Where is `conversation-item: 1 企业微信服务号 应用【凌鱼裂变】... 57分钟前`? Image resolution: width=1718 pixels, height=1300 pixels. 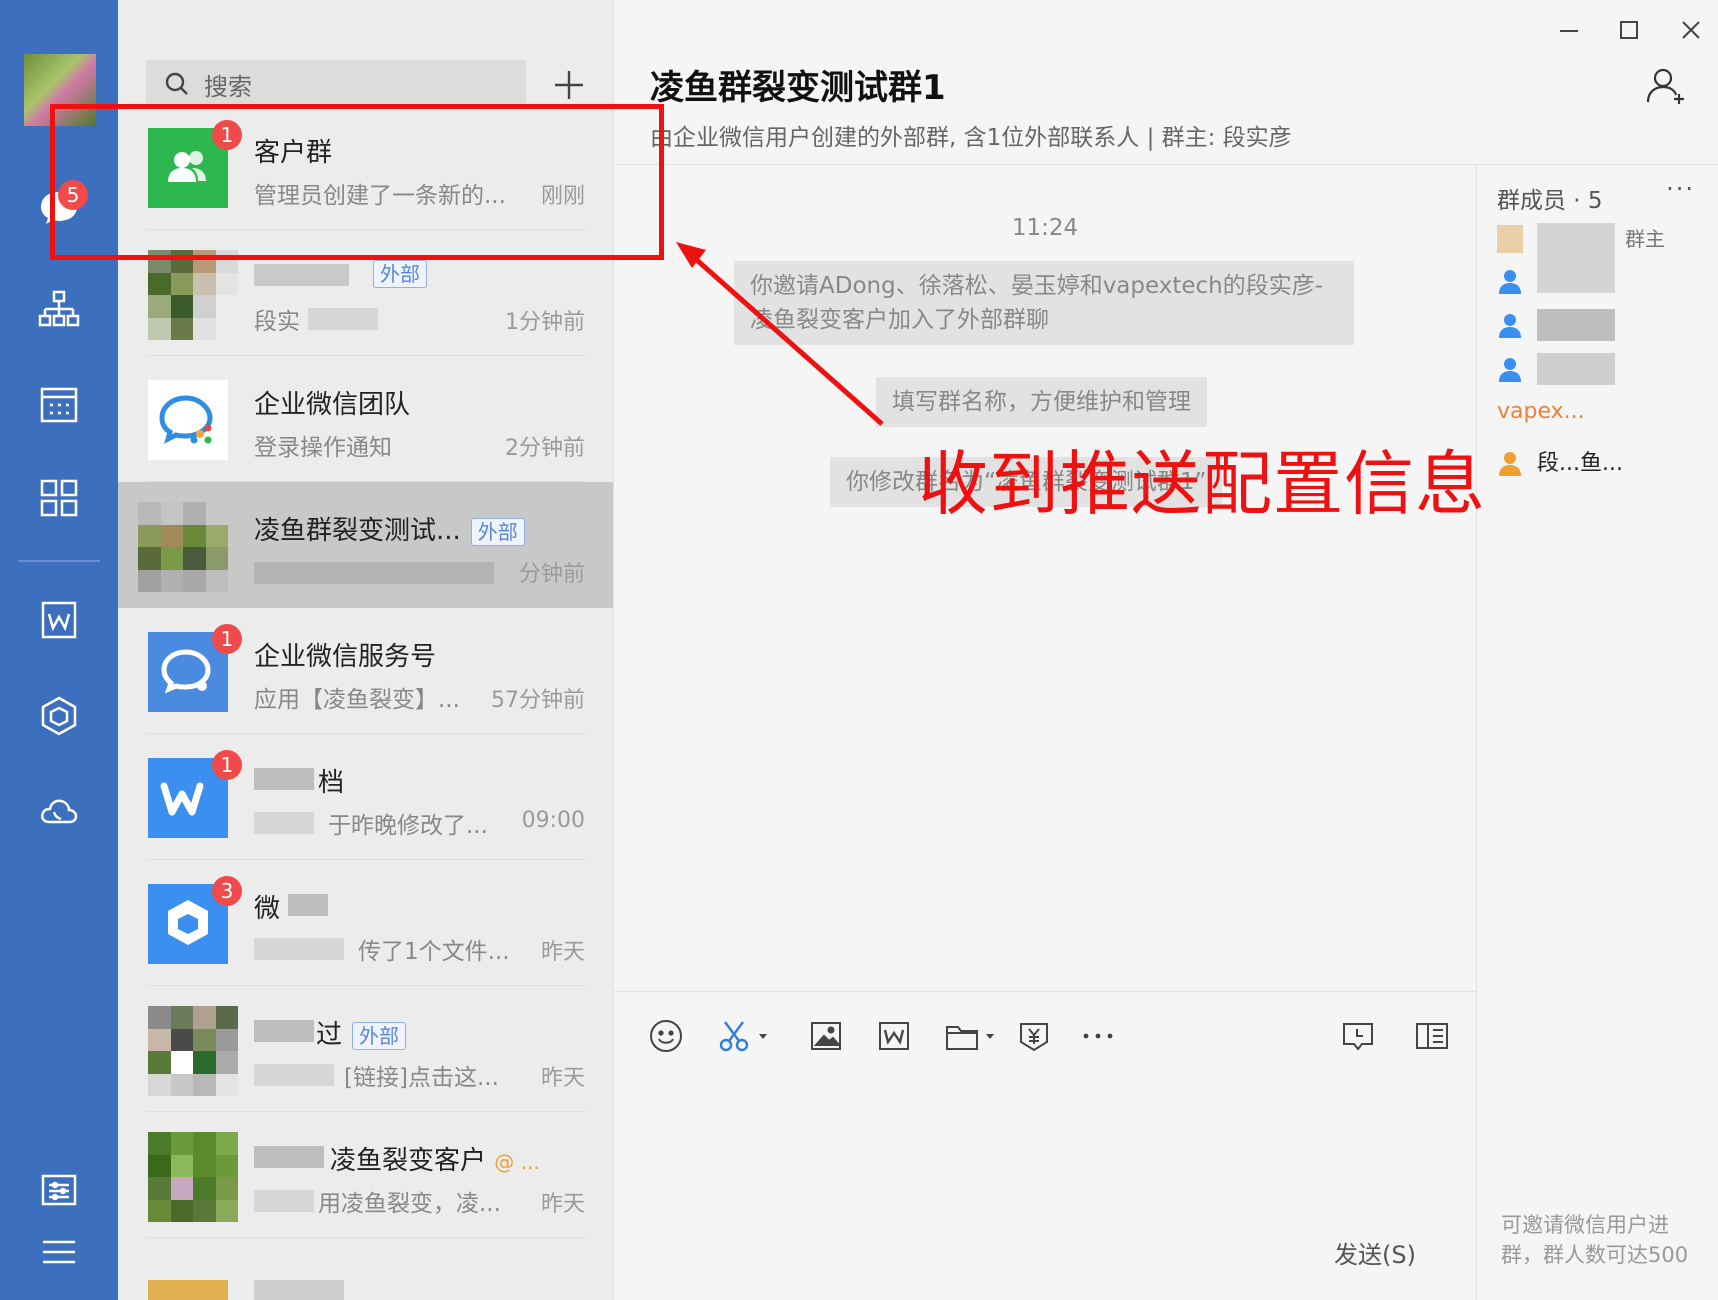 conversation-item: 1 企业微信服务号 应用【凌鱼裂变】... 57分钟前 is located at coordinates (365, 671).